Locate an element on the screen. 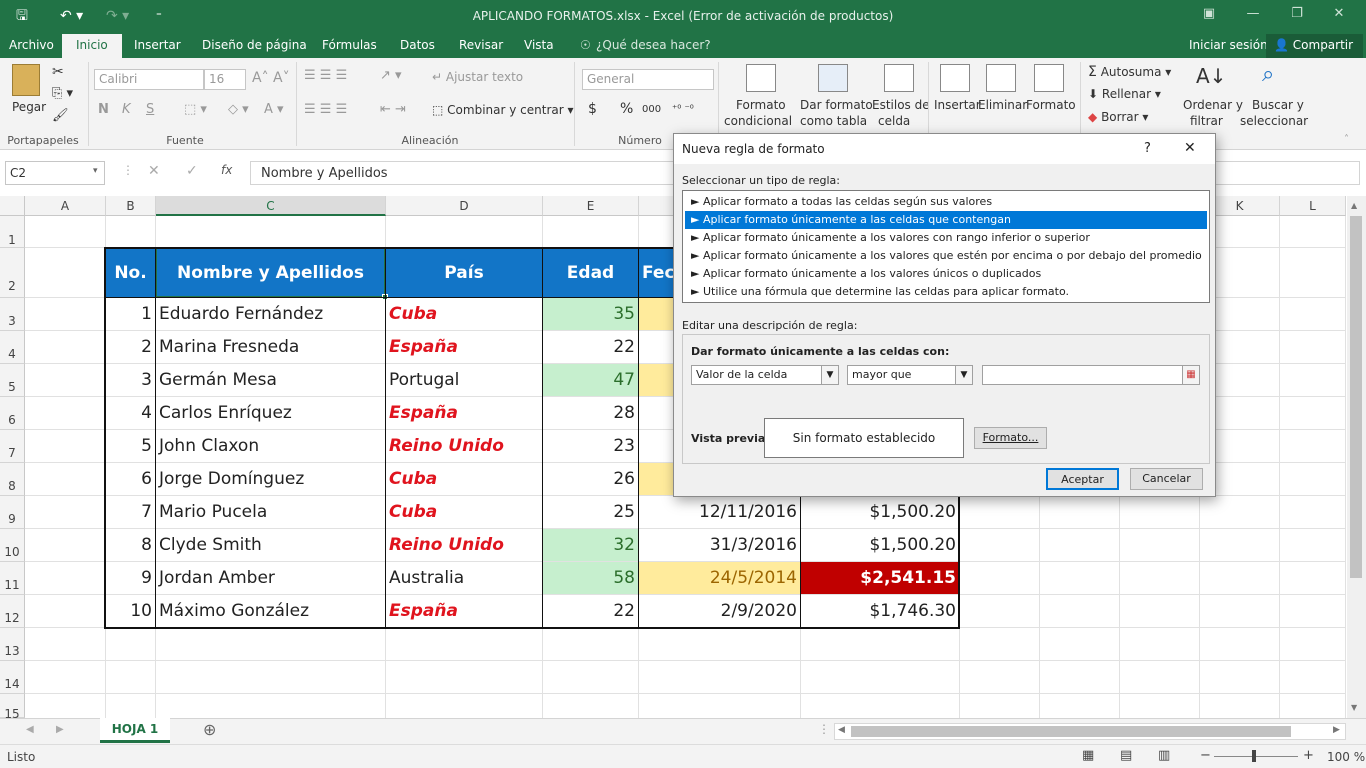  row-header: 10 is located at coordinates (12, 545).